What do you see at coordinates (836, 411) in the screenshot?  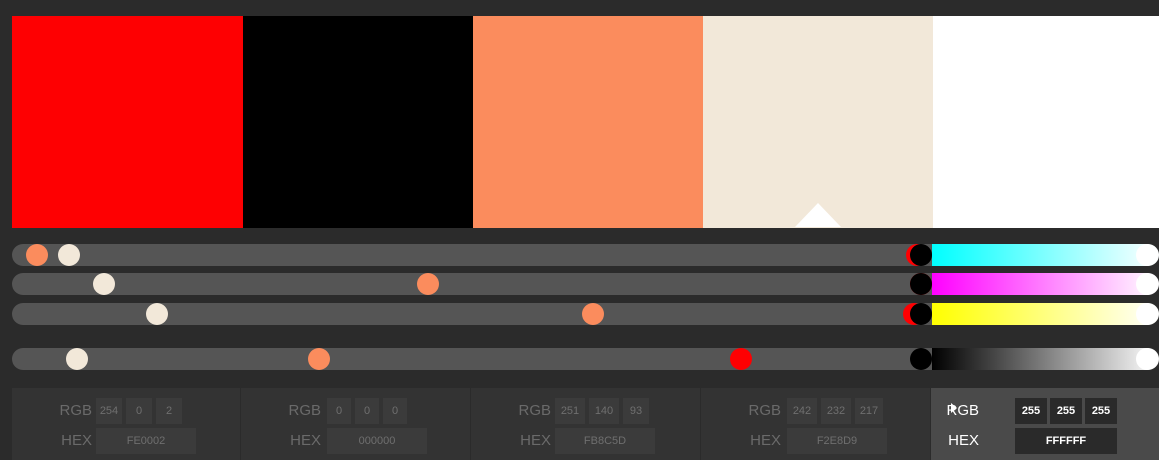 I see `green-value-field: 232` at bounding box center [836, 411].